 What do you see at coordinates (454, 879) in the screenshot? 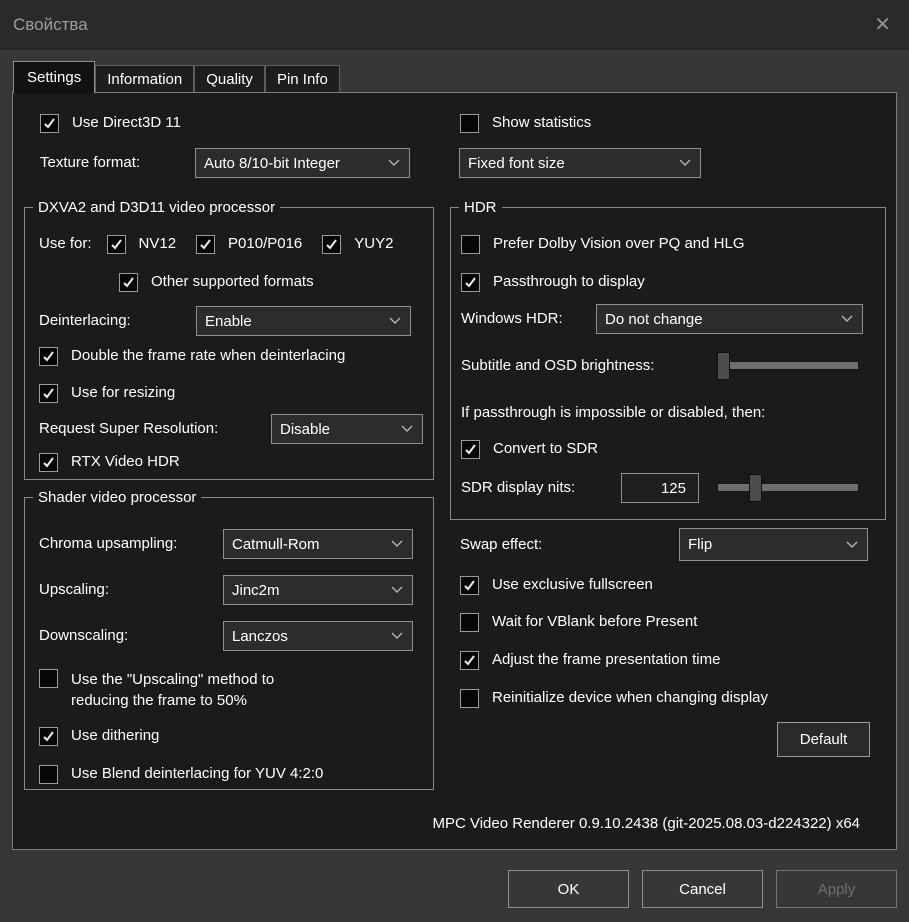
I see `dialog-button-row: OK Cancel Apply` at bounding box center [454, 879].